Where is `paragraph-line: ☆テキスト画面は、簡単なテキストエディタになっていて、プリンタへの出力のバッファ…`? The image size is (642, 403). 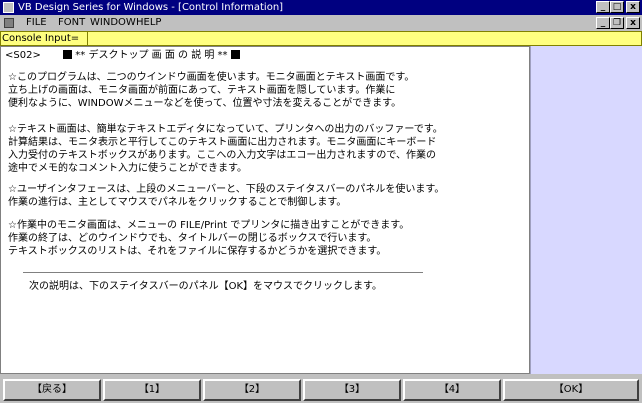 paragraph-line: ☆テキスト画面は、簡単なテキストエディタになっていて、プリンタへの出力のバッファ… is located at coordinates (225, 129).